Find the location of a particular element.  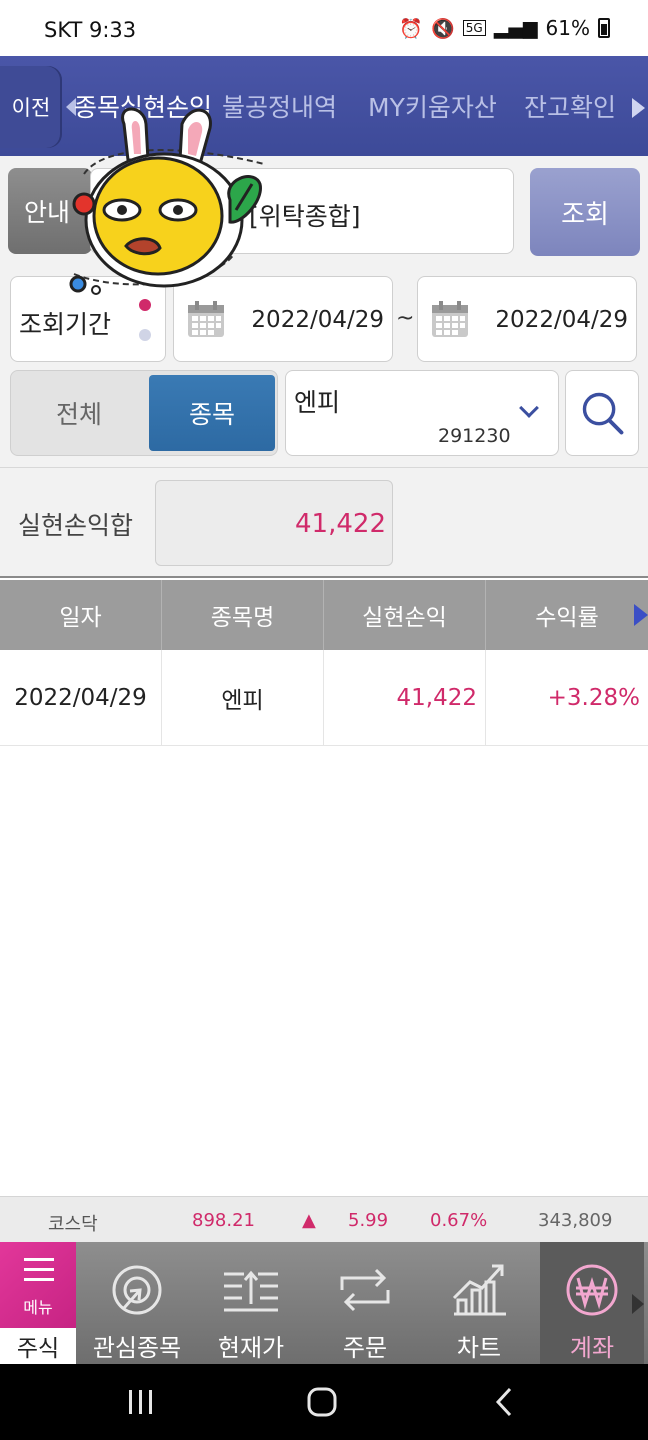

col-rate: 수익률 is located at coordinates (567, 615).